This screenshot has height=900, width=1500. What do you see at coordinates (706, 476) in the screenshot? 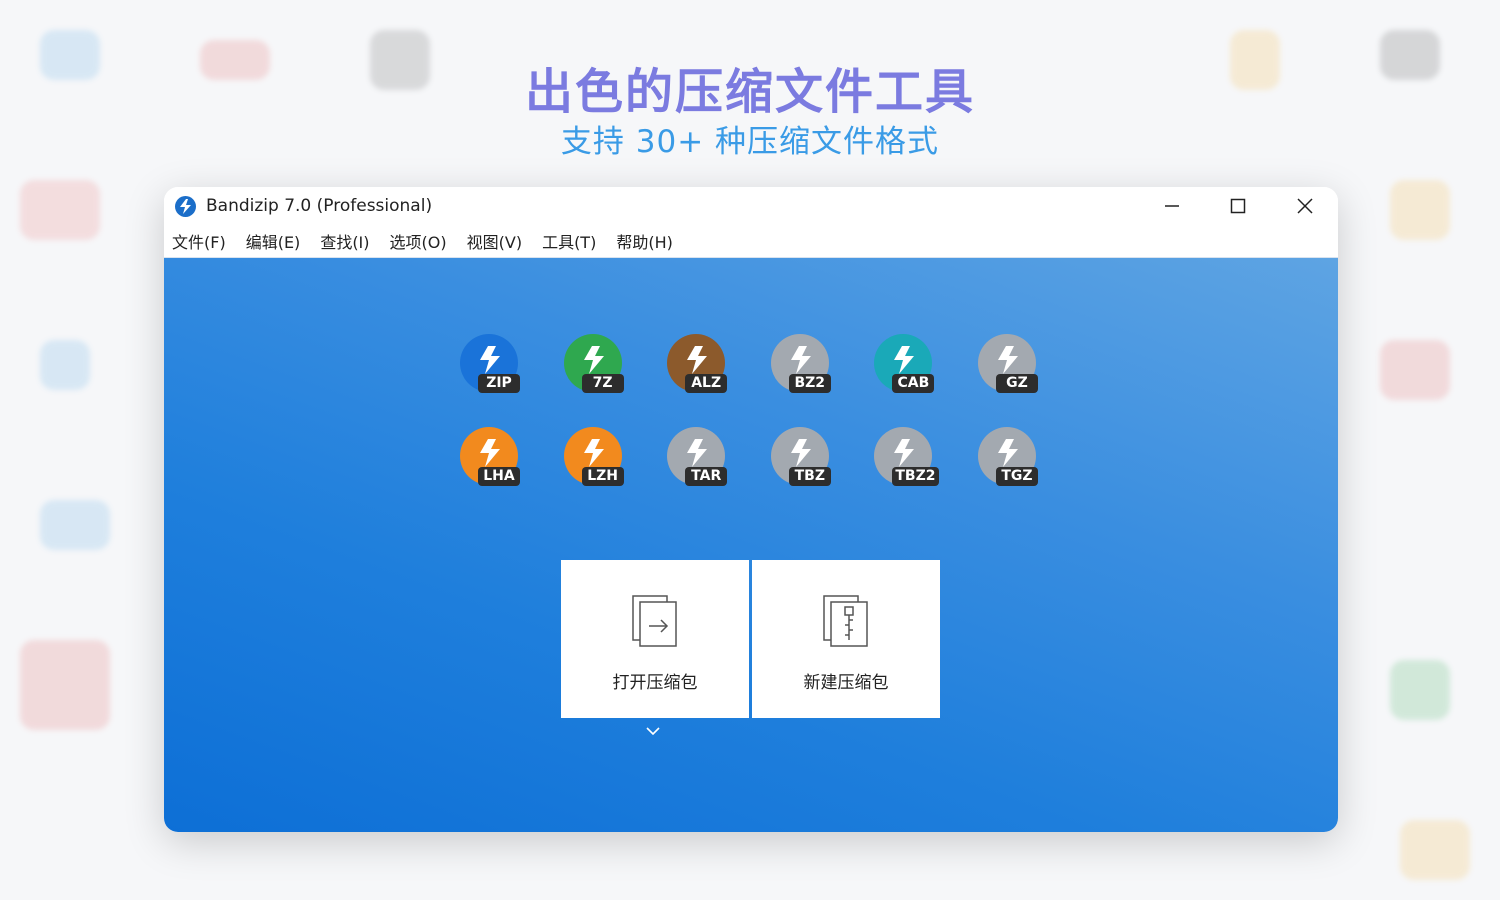
I see `format-label: TAR` at bounding box center [706, 476].